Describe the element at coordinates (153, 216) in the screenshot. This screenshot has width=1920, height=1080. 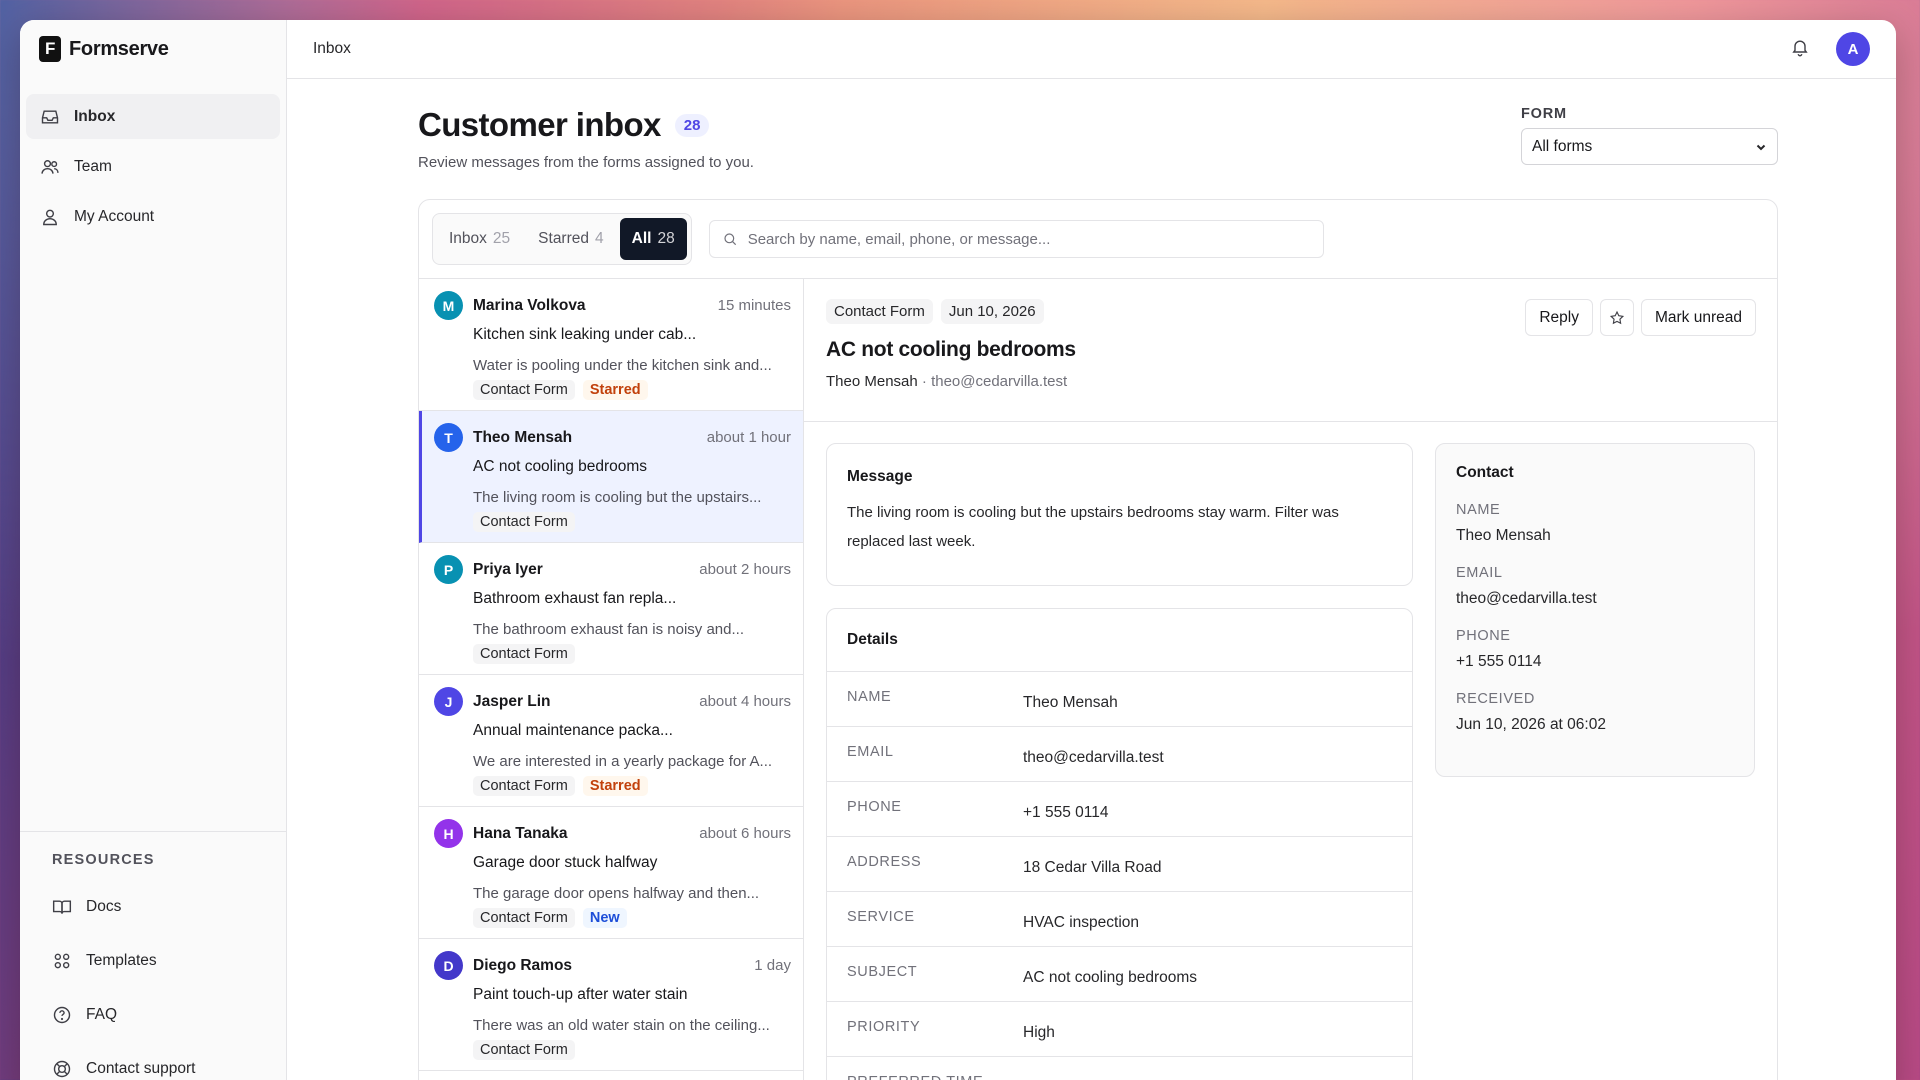
I see `sidebar-item-my-account: My Account` at that location.